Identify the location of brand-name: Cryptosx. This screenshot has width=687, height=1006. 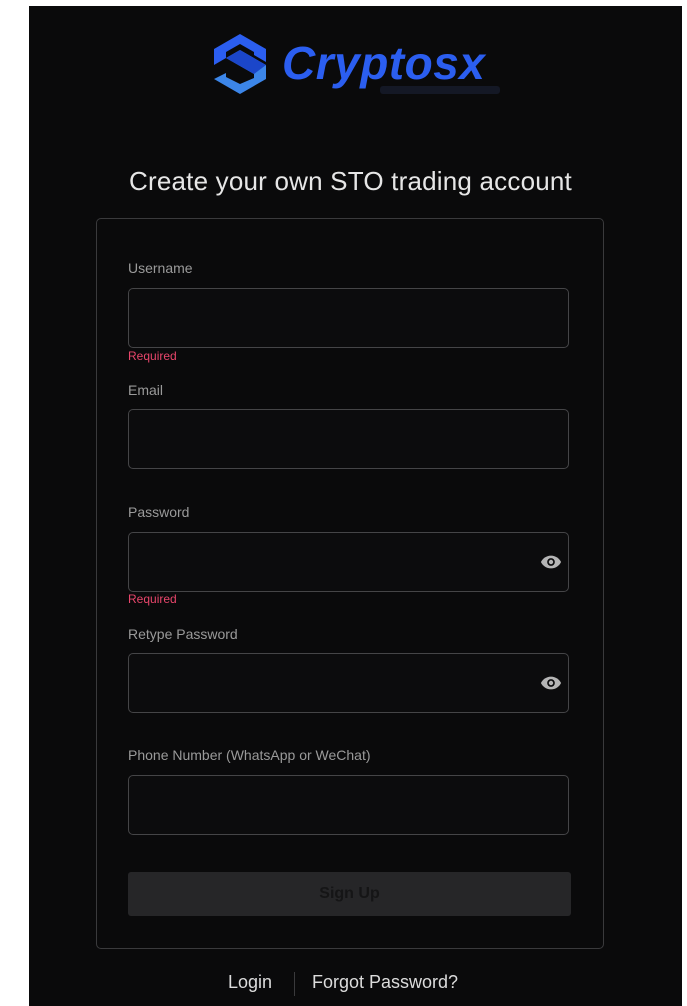
(384, 63).